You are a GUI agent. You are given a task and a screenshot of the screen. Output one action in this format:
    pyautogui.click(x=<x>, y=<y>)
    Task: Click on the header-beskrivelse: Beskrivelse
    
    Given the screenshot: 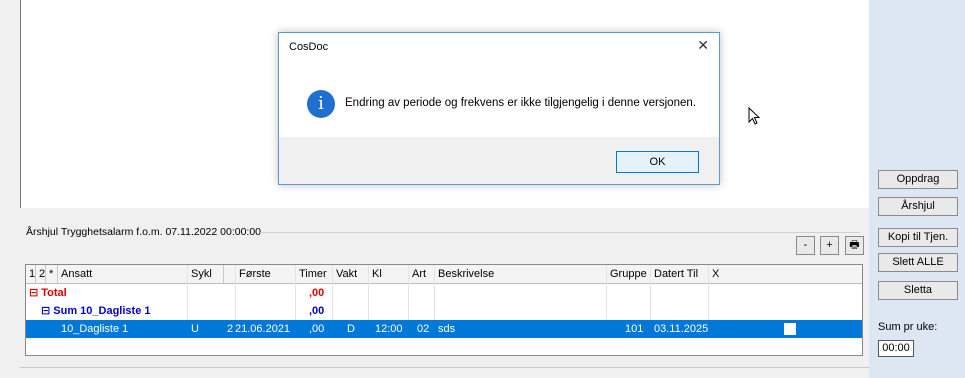 What is the action you would take?
    pyautogui.click(x=521, y=274)
    